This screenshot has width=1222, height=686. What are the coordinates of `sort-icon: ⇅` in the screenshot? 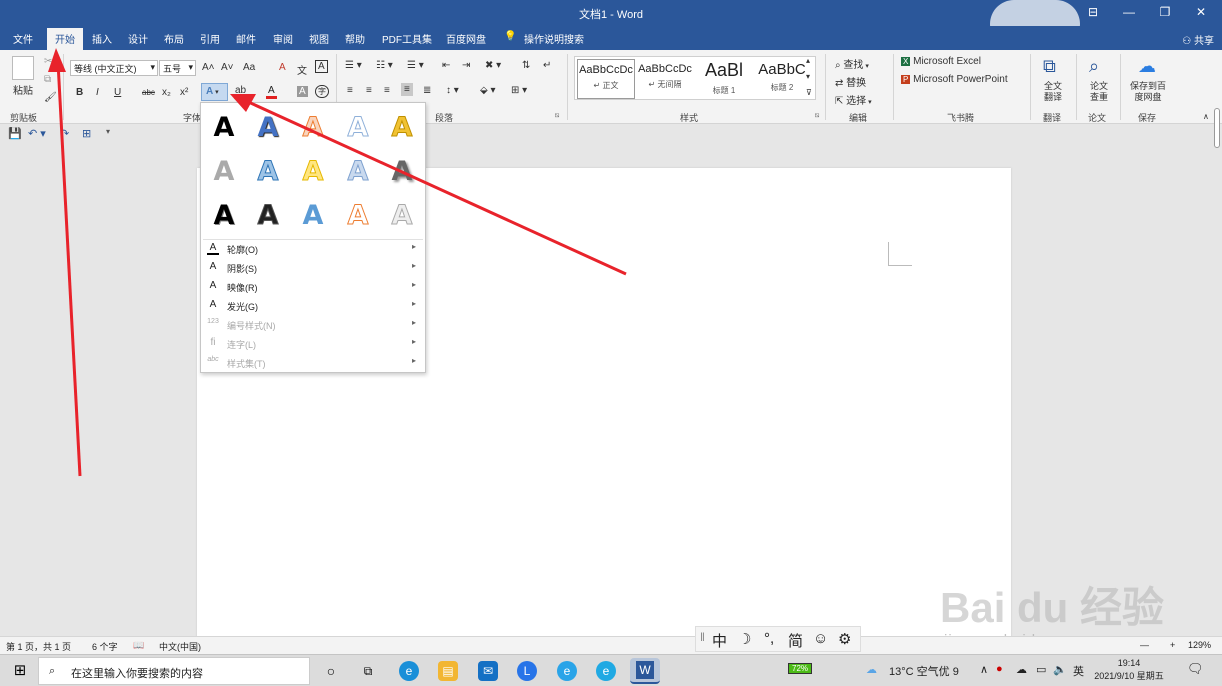 It's located at (526, 65).